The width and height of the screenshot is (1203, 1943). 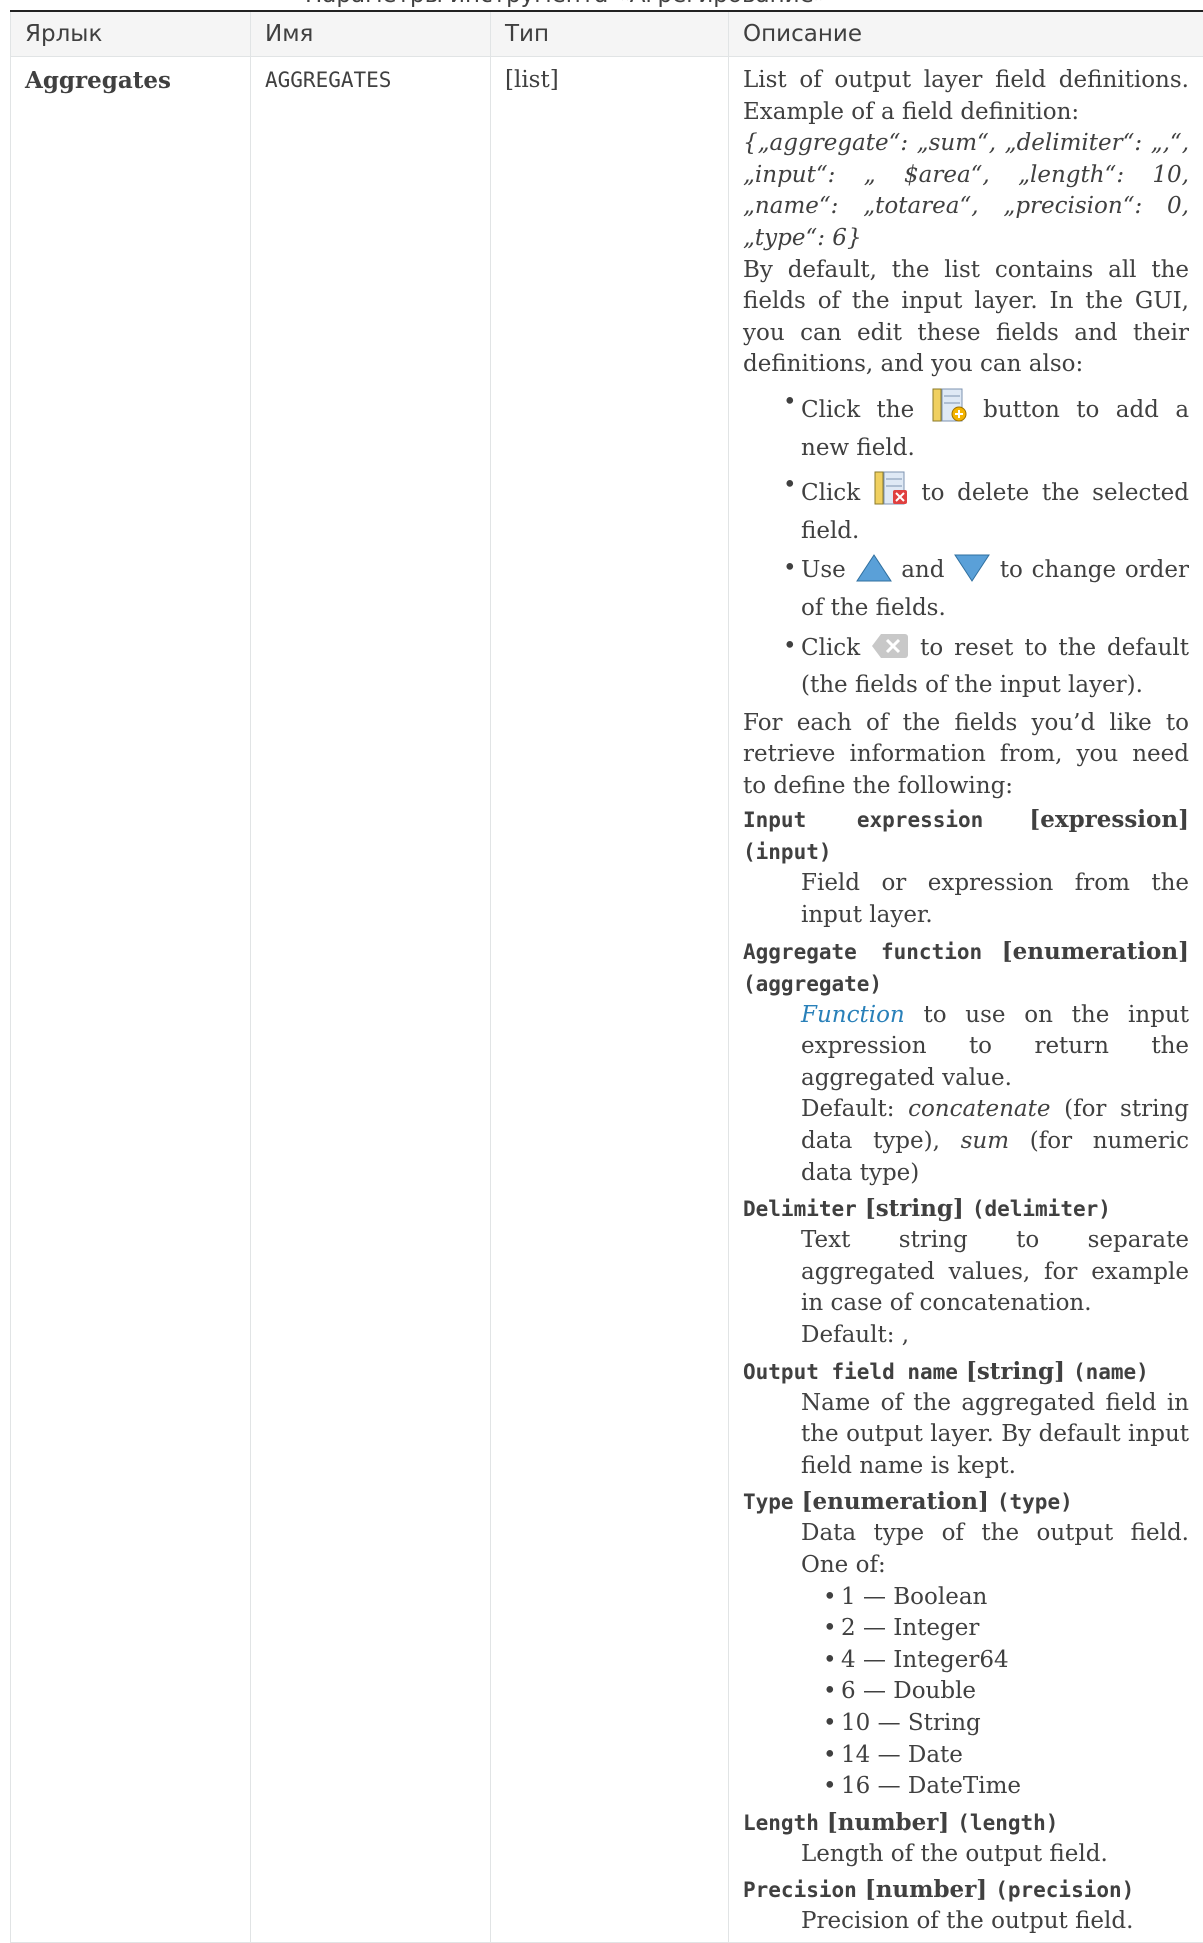 I want to click on term-key: (precision), so click(x=1064, y=1890).